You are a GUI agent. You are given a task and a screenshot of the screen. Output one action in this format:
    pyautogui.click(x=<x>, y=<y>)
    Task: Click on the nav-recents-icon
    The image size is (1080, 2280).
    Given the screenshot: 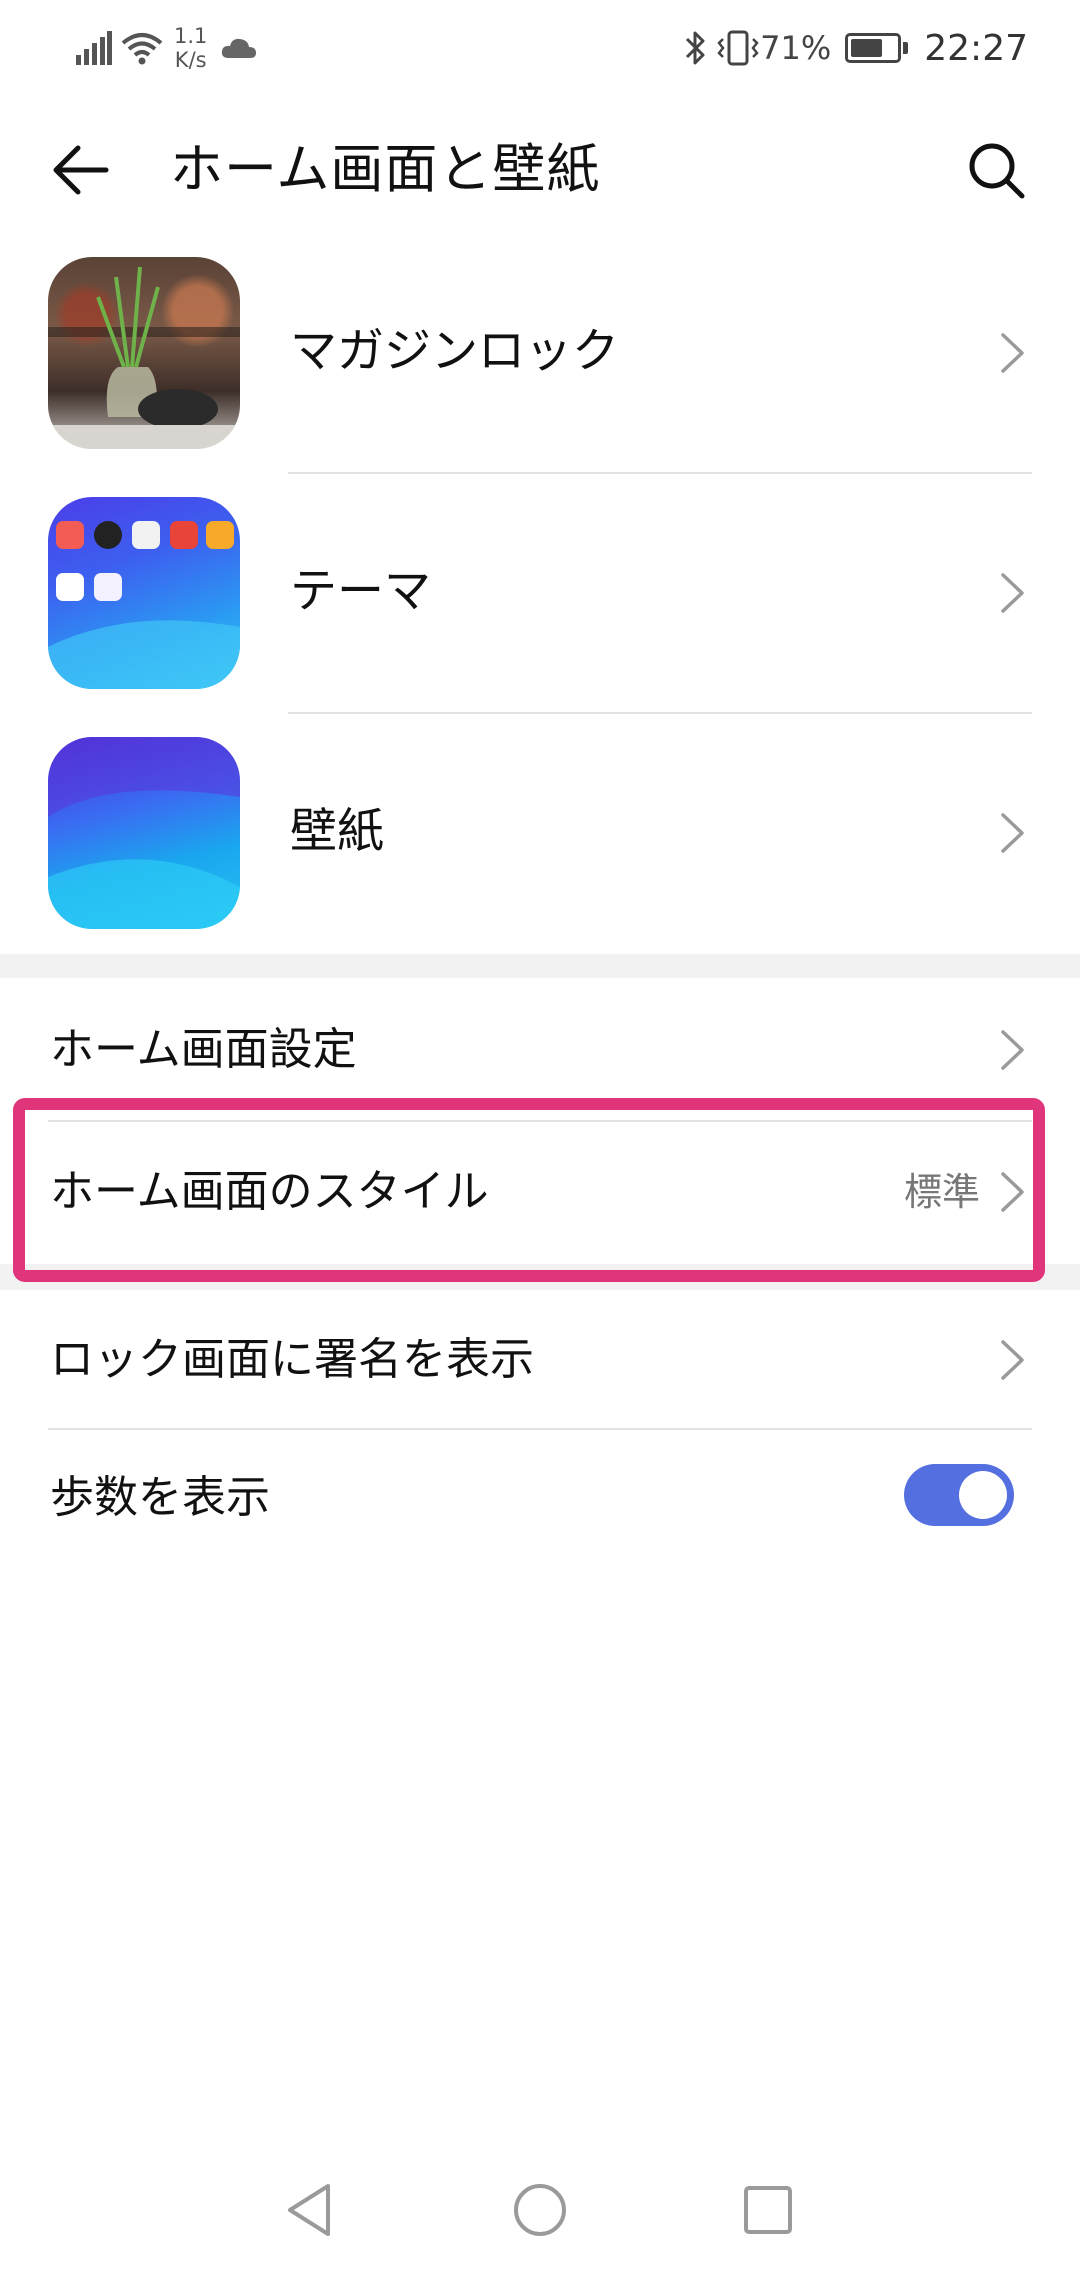 What is the action you would take?
    pyautogui.click(x=768, y=2210)
    